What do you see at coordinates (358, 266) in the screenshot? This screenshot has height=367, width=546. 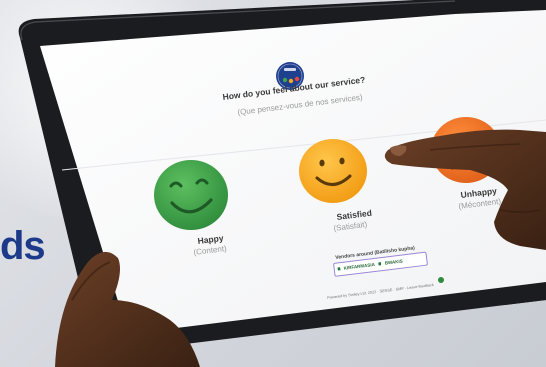 I see `vendor-1: KIRFARMASIA` at bounding box center [358, 266].